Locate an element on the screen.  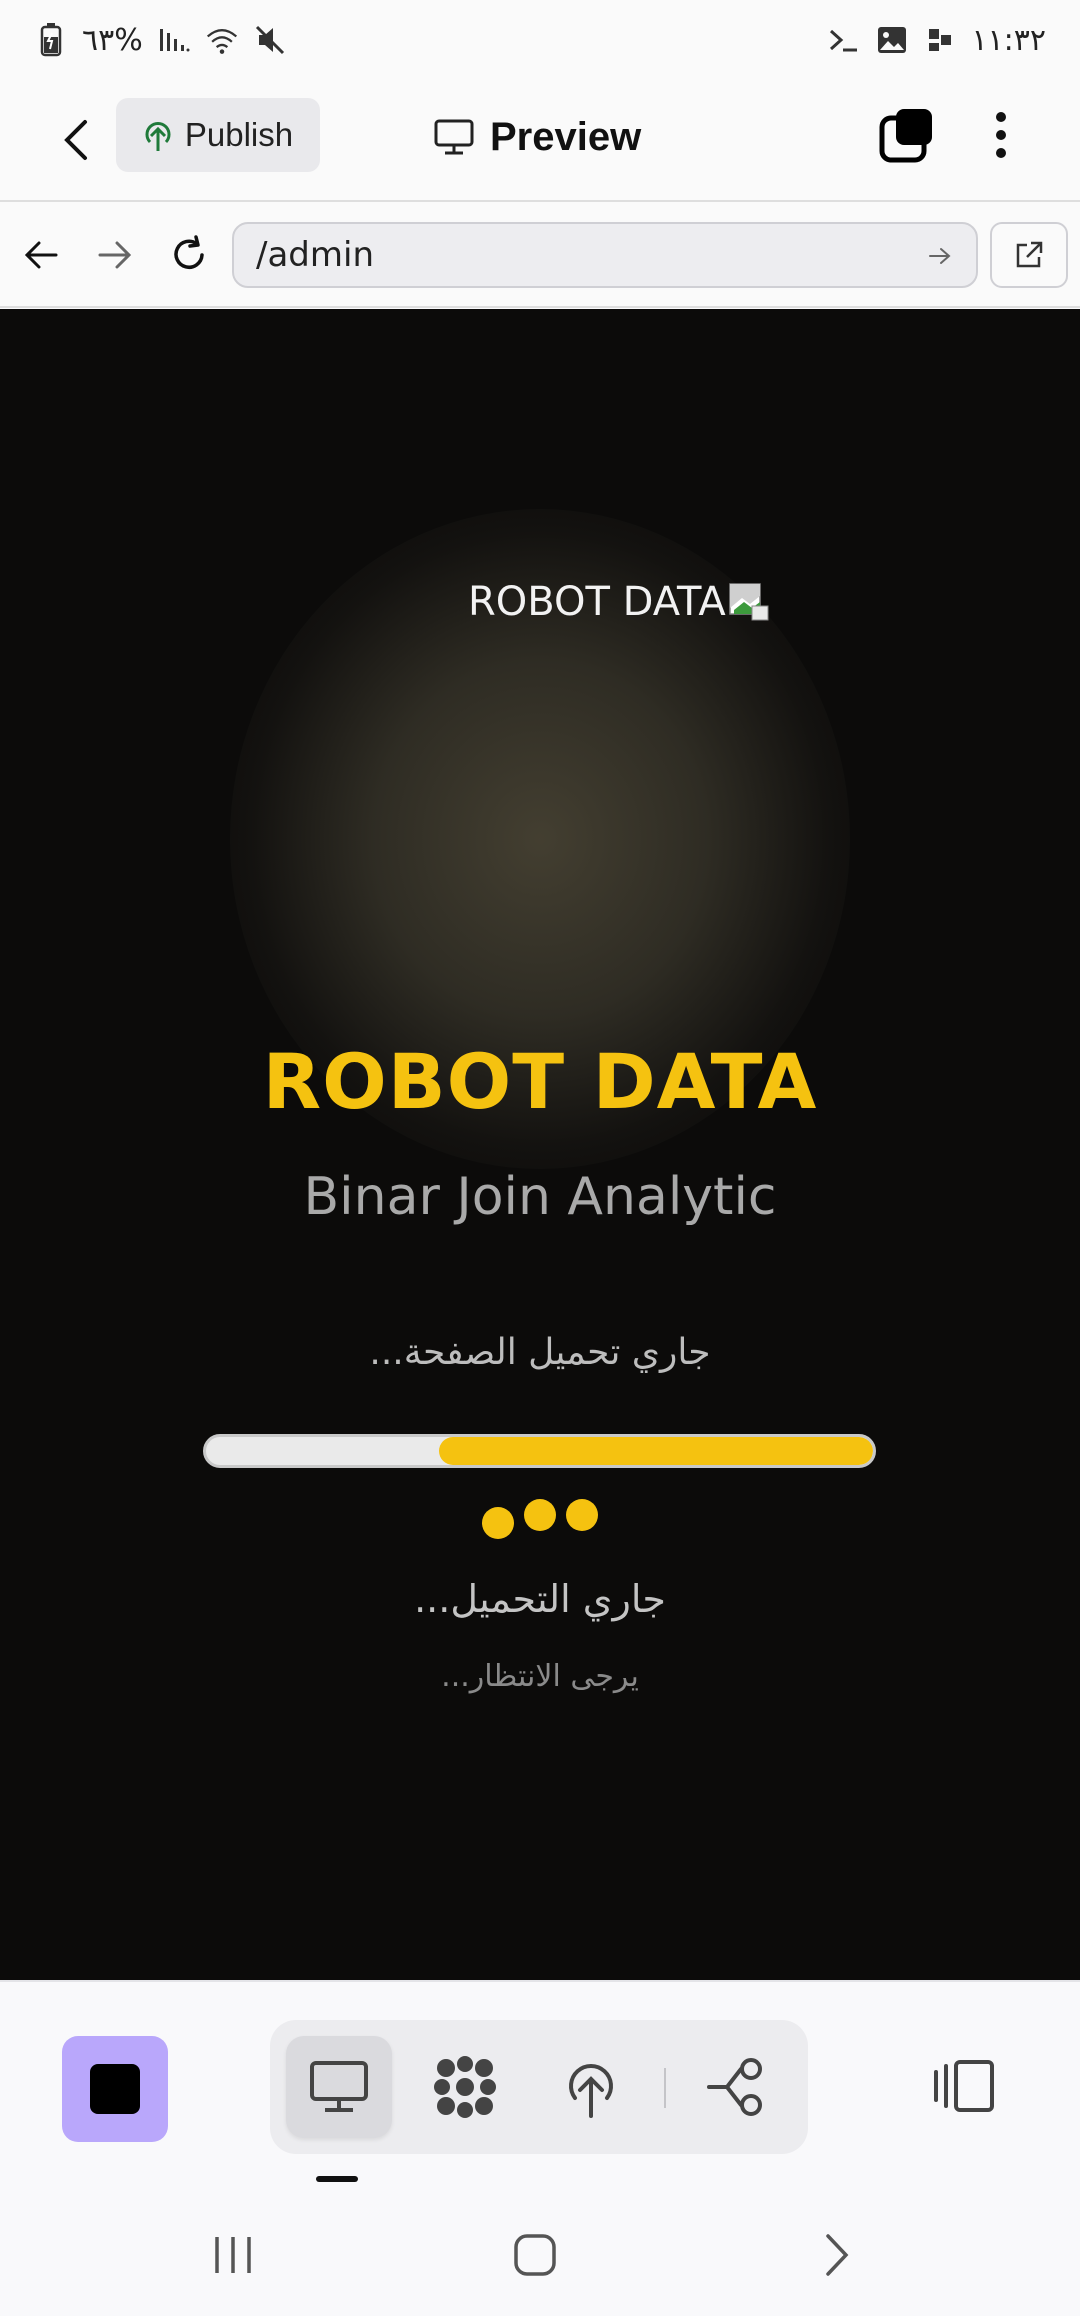
panel-toggle-icon is located at coordinates (964, 2086).